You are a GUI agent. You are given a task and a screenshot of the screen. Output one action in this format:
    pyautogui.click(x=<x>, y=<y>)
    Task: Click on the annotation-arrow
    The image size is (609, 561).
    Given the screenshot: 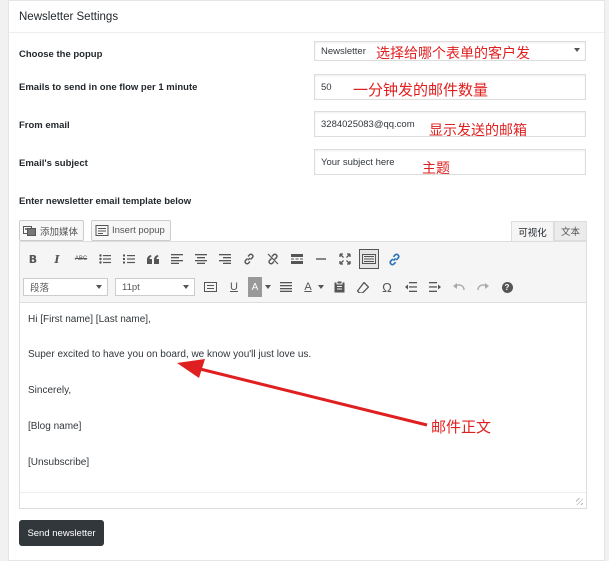 What is the action you would take?
    pyautogui.click(x=302, y=393)
    